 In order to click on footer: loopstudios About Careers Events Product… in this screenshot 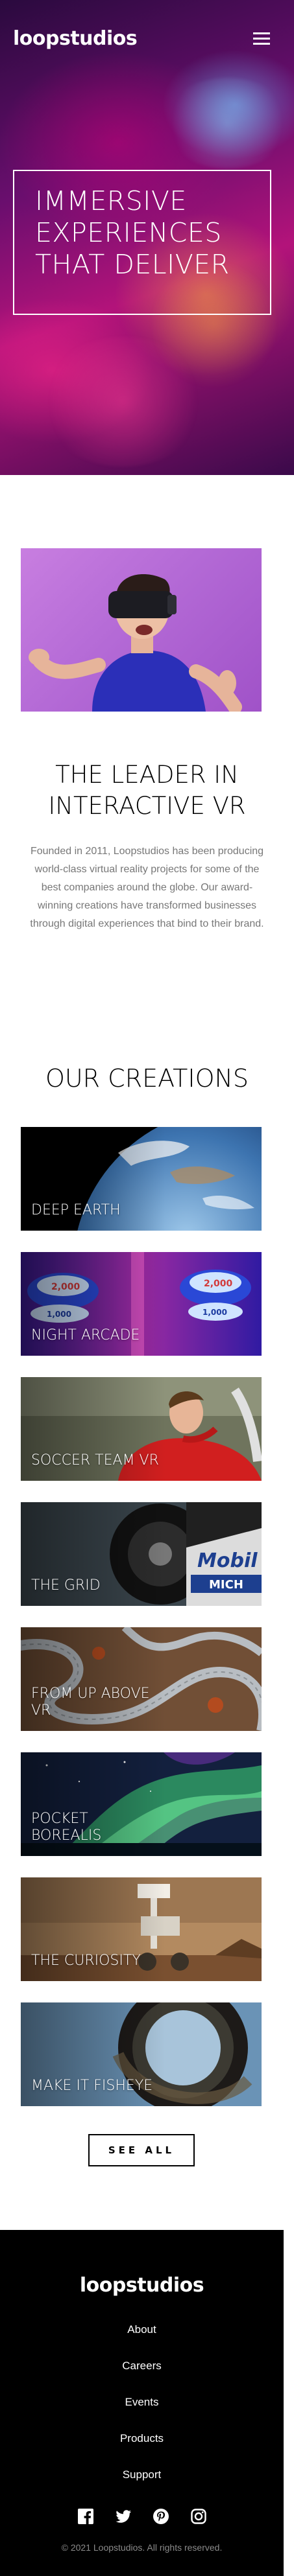, I will do `click(142, 2403)`.